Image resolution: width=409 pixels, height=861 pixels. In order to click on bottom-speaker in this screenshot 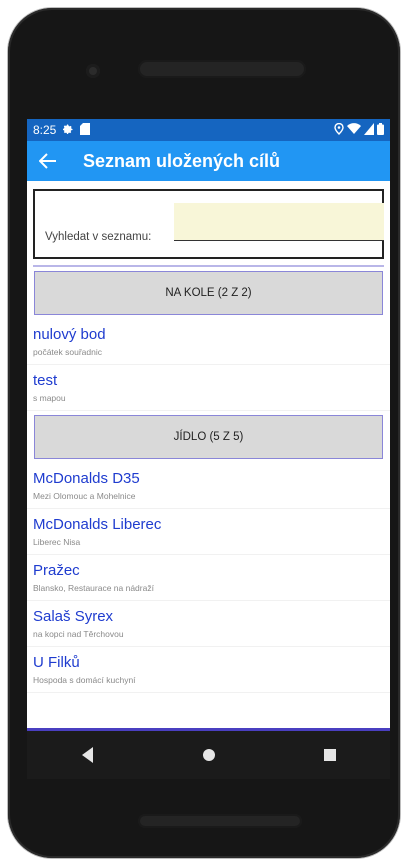, I will do `click(220, 821)`.